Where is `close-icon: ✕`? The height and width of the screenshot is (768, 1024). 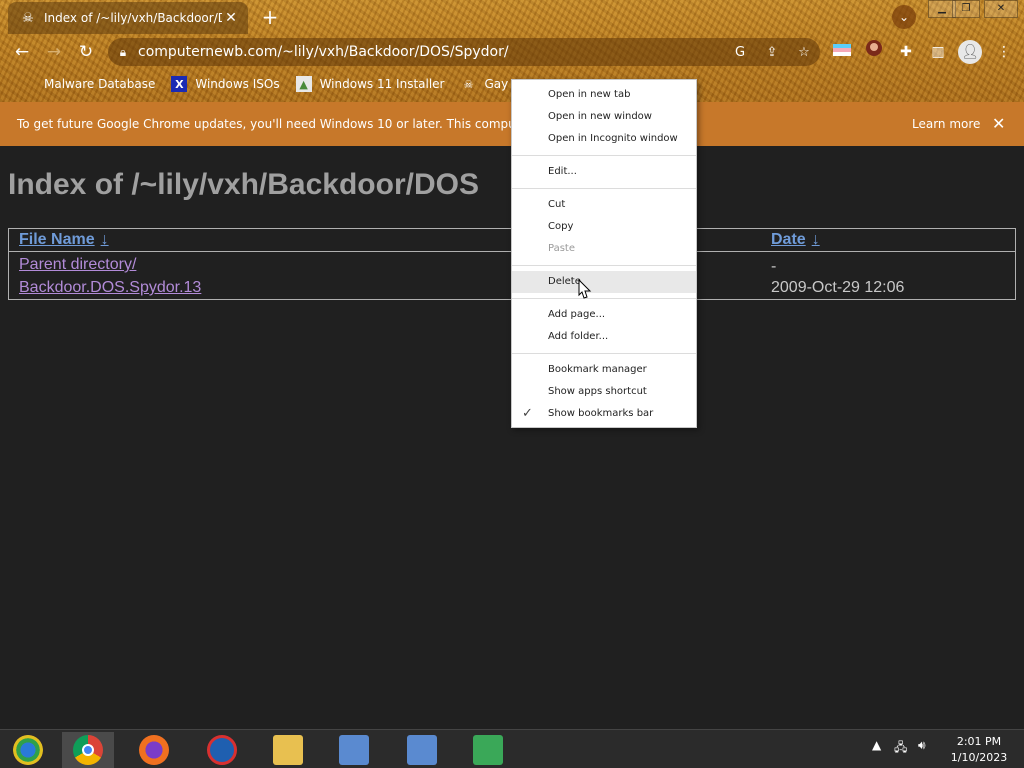 close-icon: ✕ is located at coordinates (1001, 8).